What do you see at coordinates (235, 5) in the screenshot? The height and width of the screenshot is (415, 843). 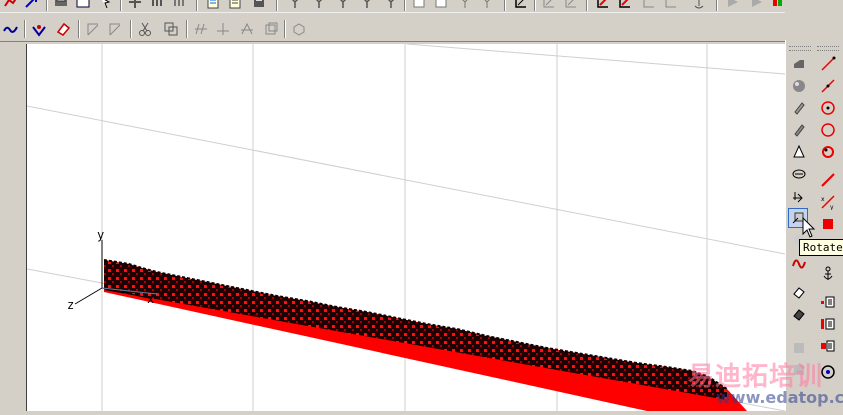 I see `notes-icon` at bounding box center [235, 5].